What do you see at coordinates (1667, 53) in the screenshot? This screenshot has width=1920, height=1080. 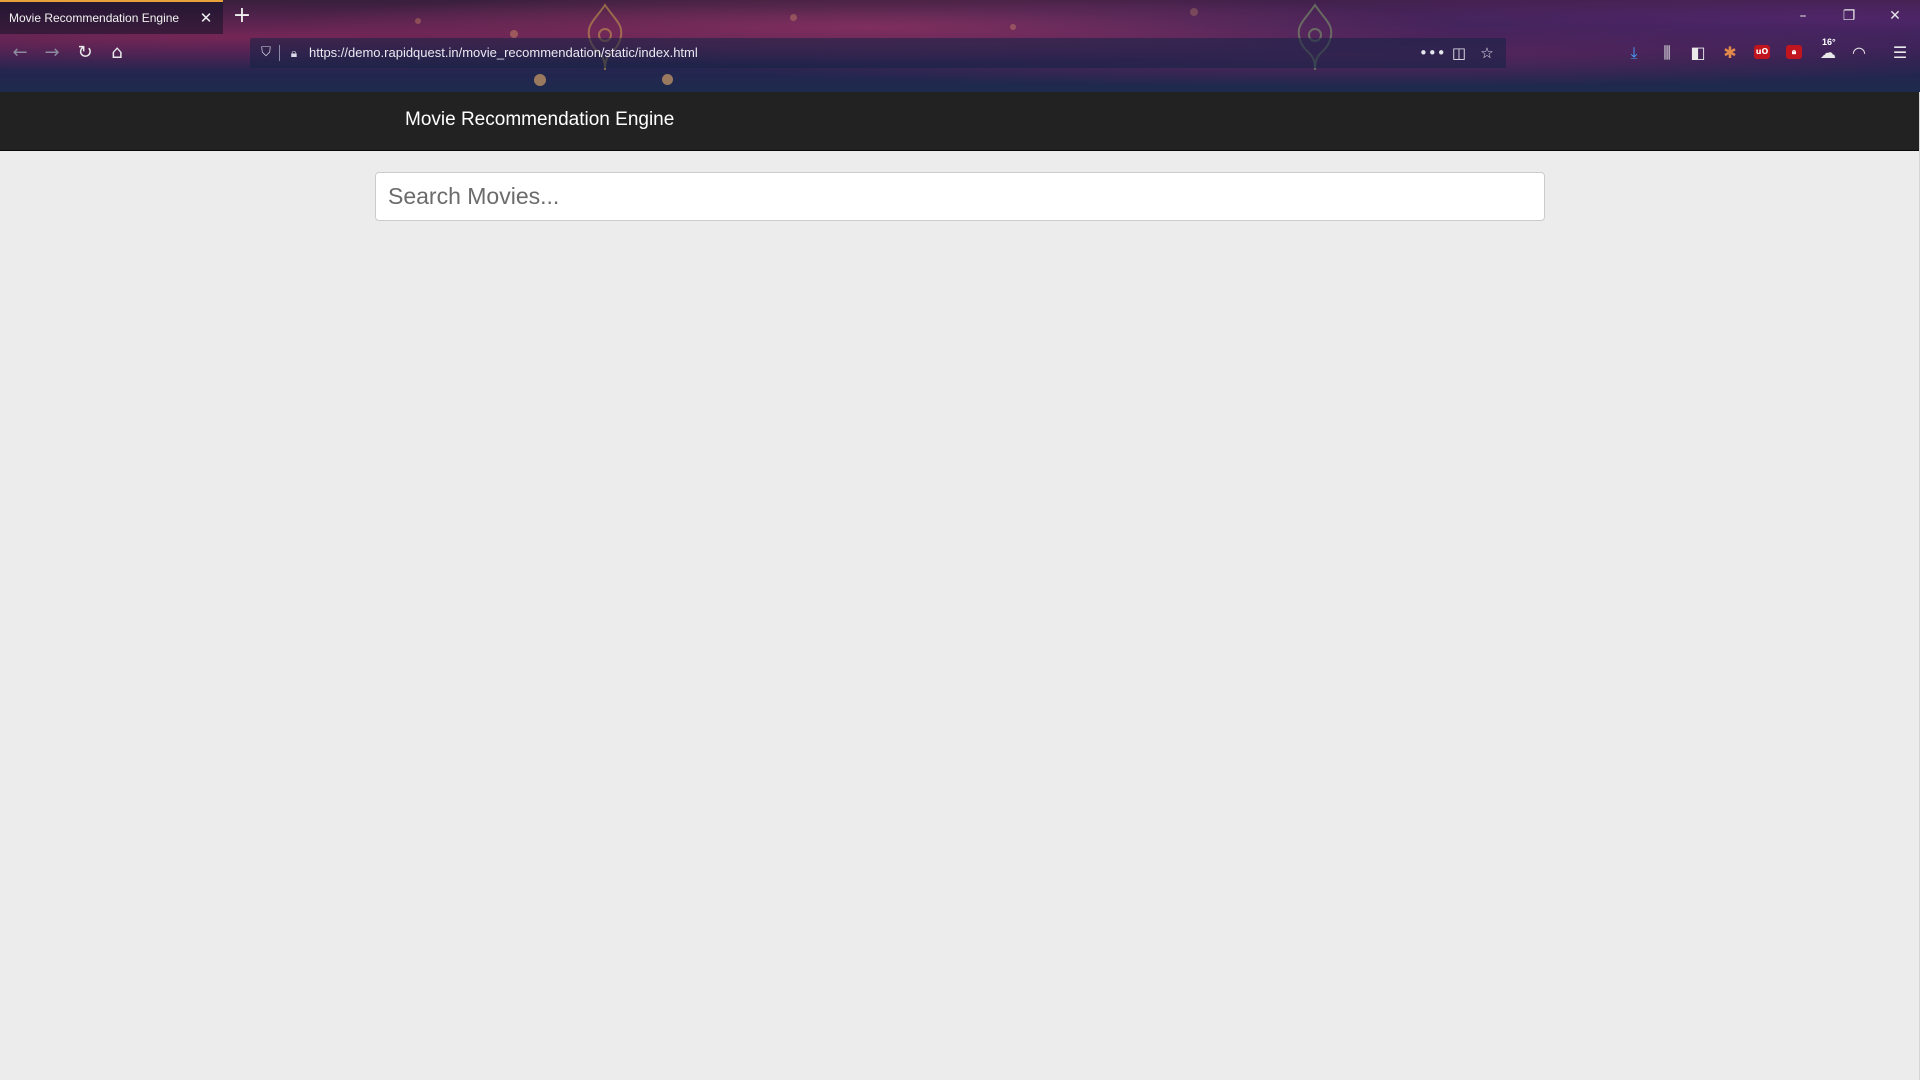 I see `library-icon: ⫼` at bounding box center [1667, 53].